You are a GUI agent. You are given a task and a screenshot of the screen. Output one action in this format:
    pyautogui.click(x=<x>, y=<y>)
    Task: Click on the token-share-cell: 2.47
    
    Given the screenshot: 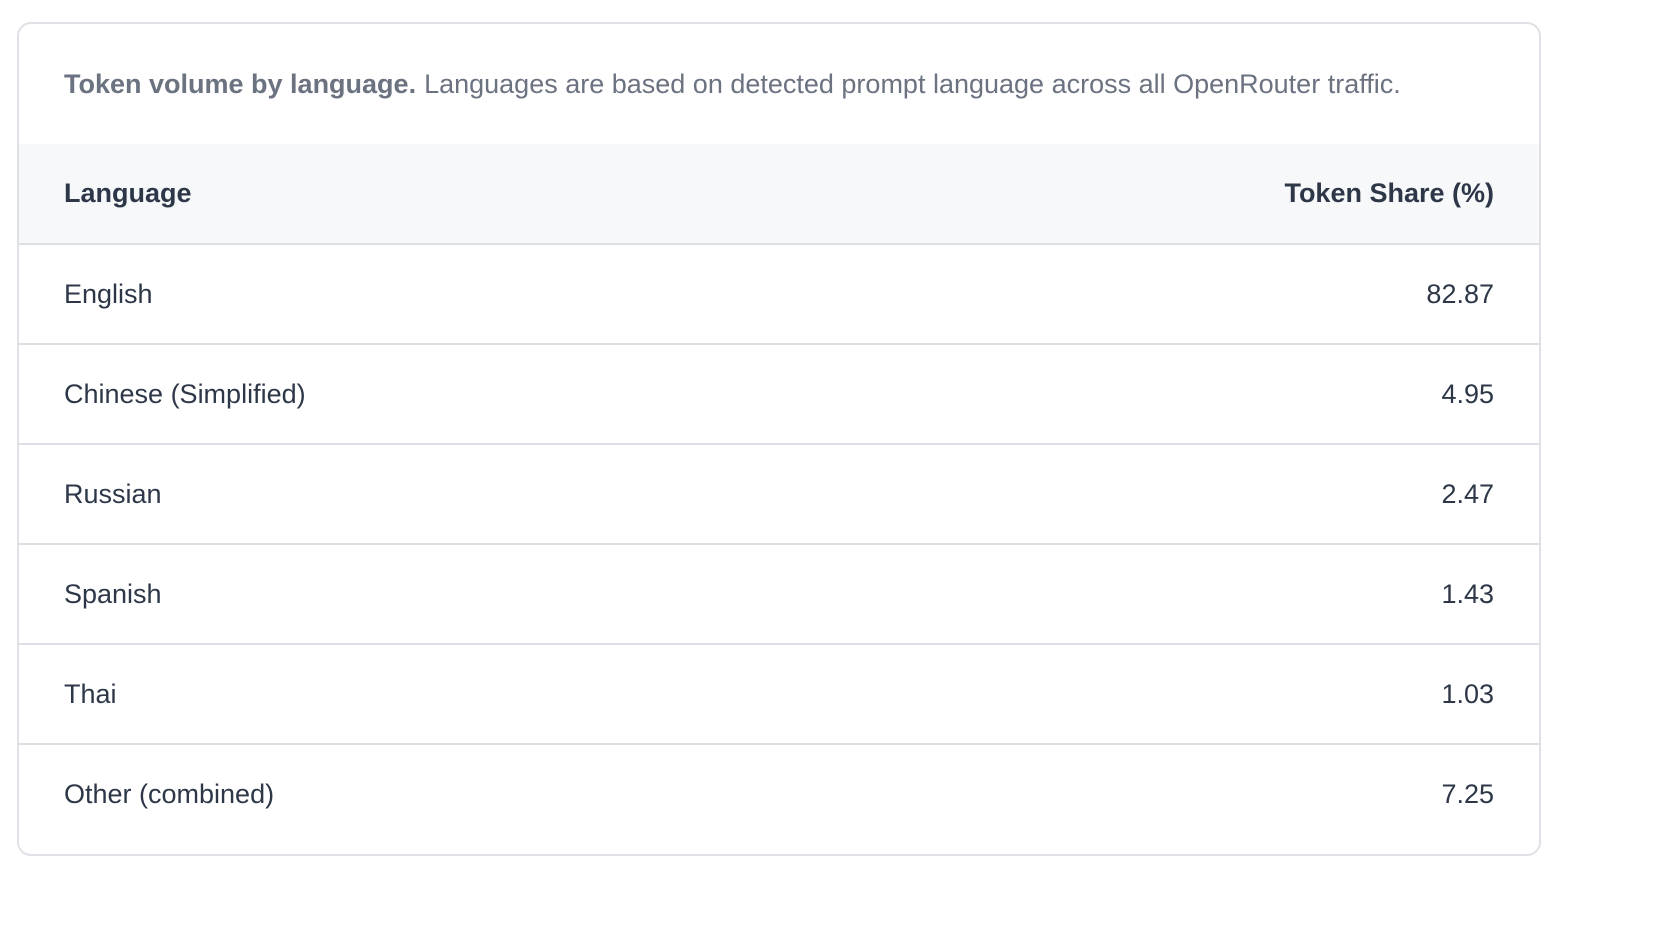 What is the action you would take?
    pyautogui.click(x=1159, y=494)
    